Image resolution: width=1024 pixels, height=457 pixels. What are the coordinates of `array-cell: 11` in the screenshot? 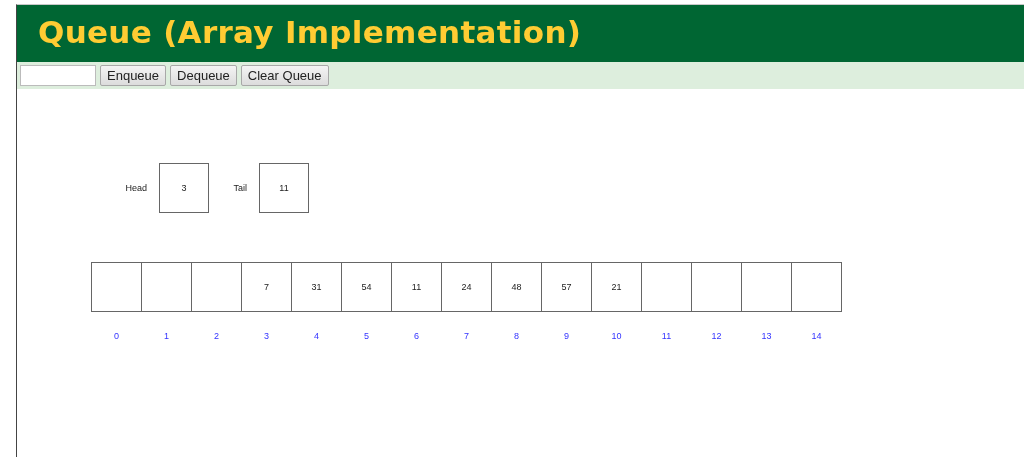 It's located at (416, 287).